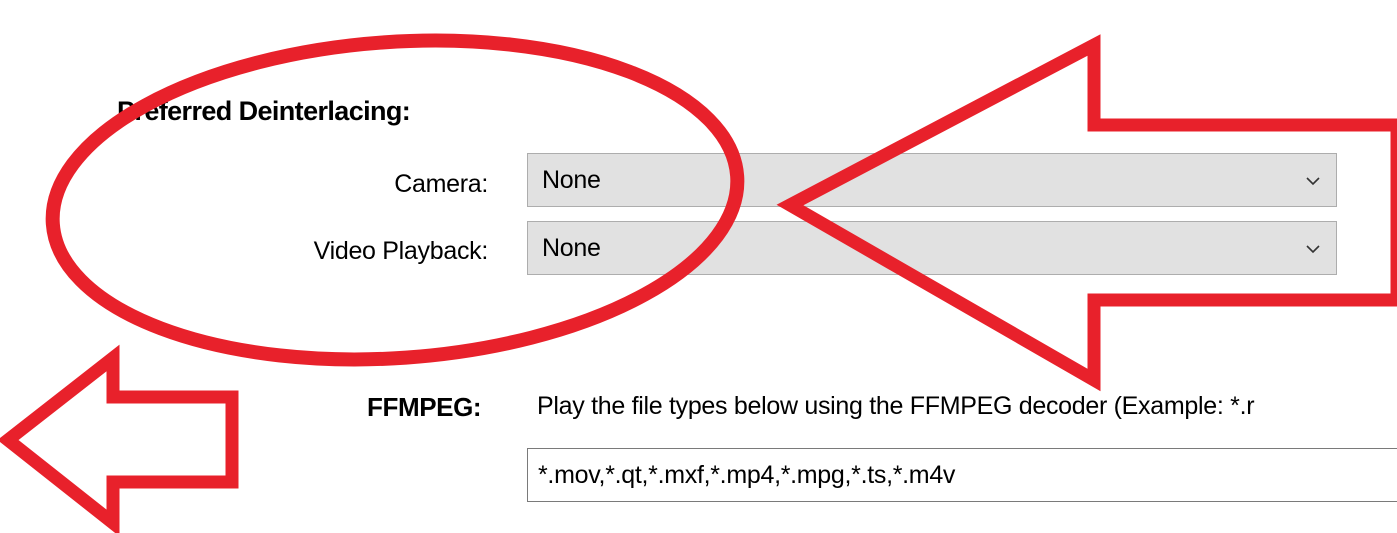 This screenshot has height=533, width=1397. Describe the element at coordinates (571, 180) in the screenshot. I see `camera-dropdown-value: None` at that location.